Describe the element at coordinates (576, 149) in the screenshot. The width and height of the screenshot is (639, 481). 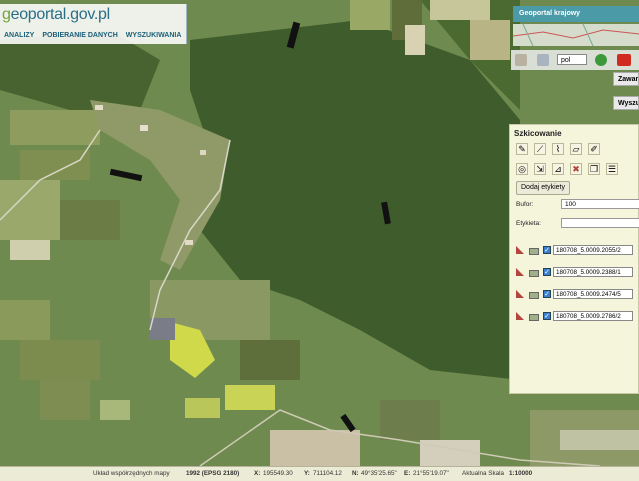
I see `draw-polygon-icon: ▱` at that location.